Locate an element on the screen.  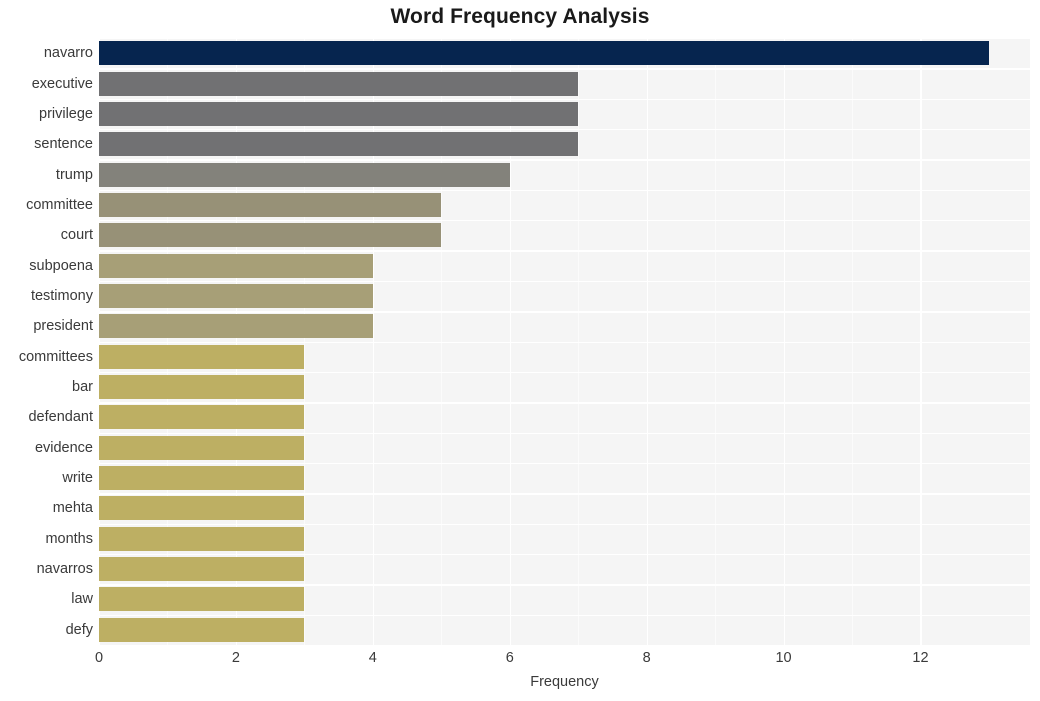
chart-title: Word Frequency Analysis is located at coordinates (520, 16).